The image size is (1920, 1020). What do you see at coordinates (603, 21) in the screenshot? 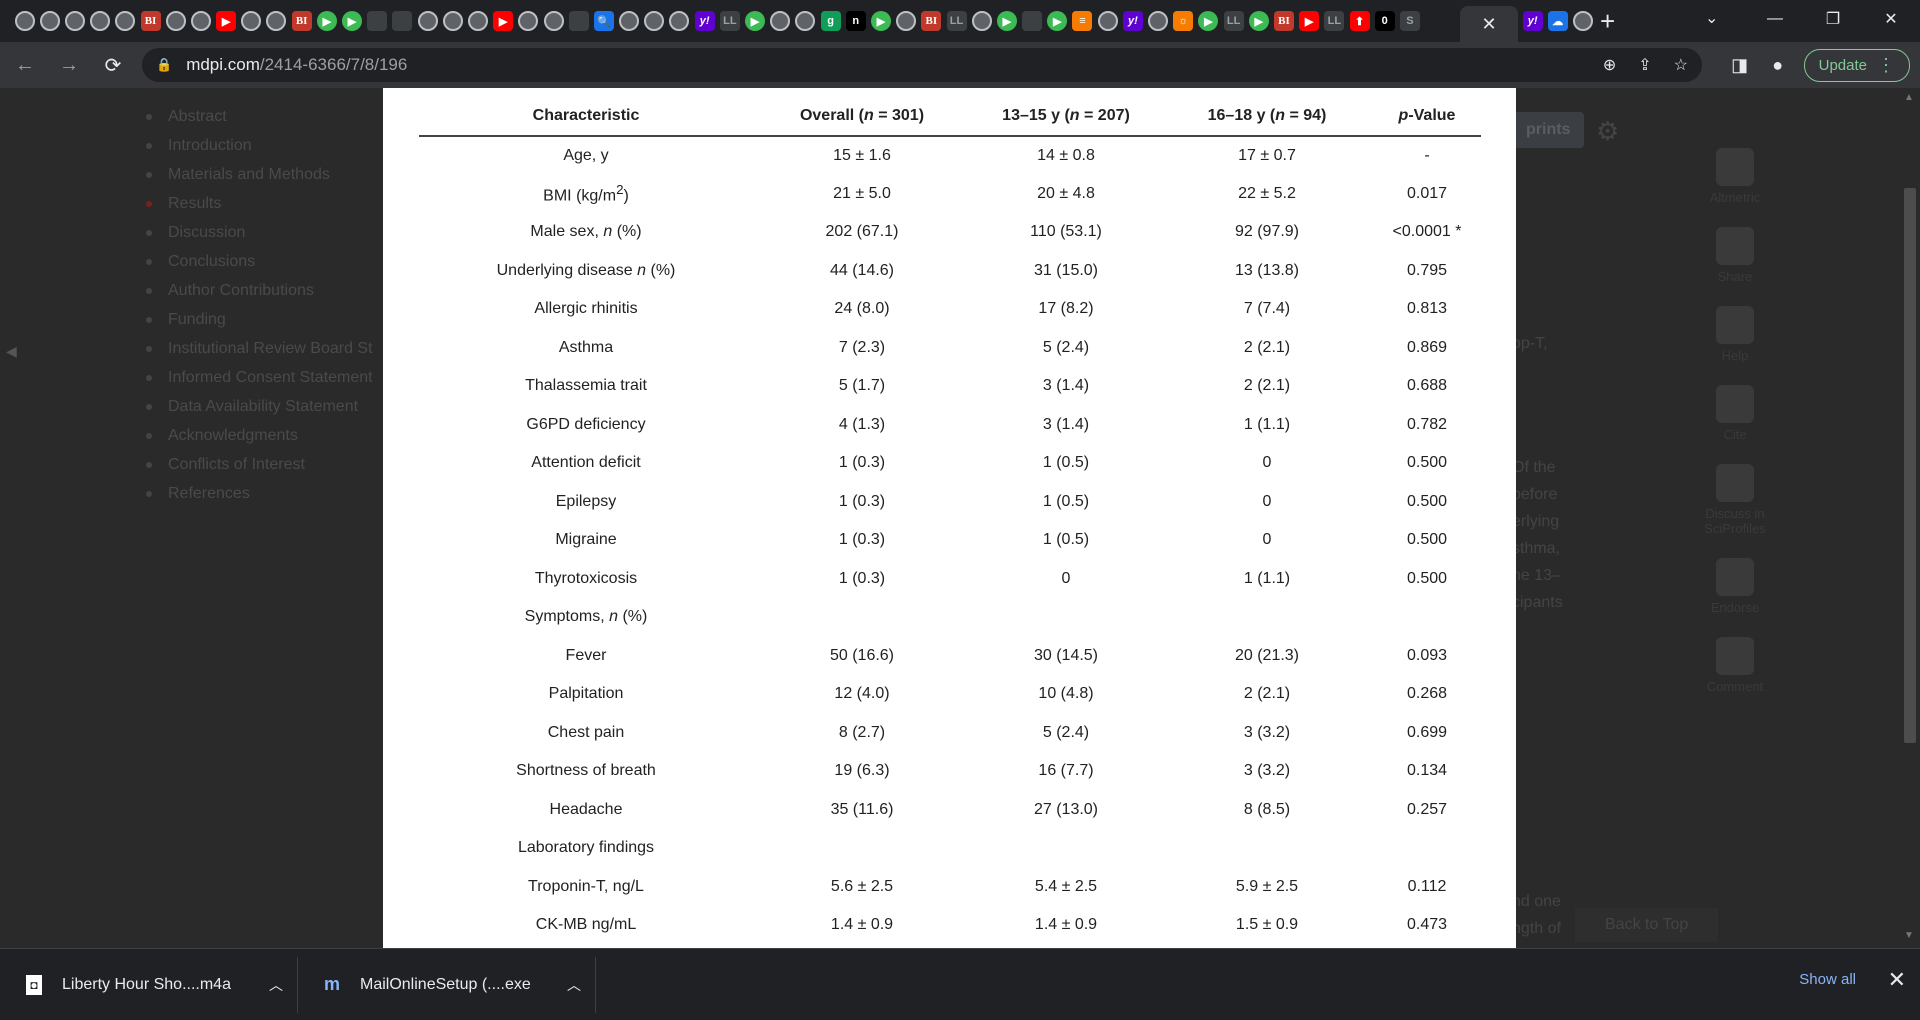
I see `tab-favicon-icon: 🔍` at bounding box center [603, 21].